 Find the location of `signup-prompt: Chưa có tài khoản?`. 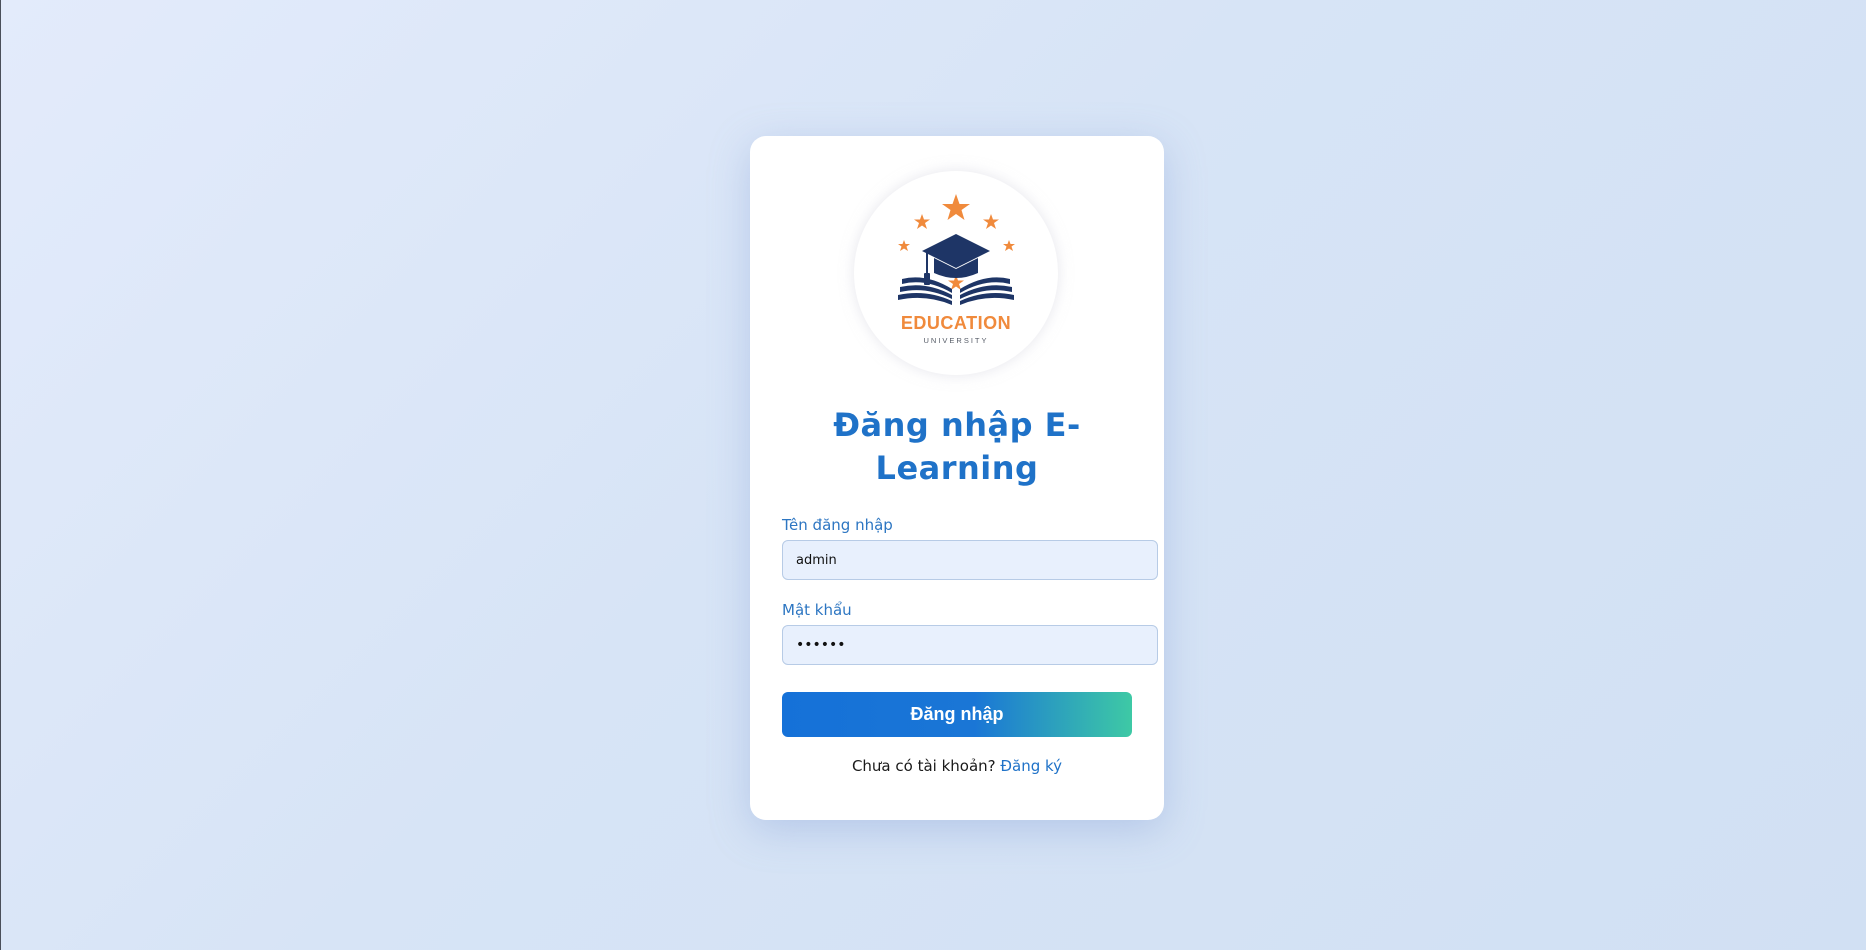

signup-prompt: Chưa có tài khoản? is located at coordinates (923, 766).